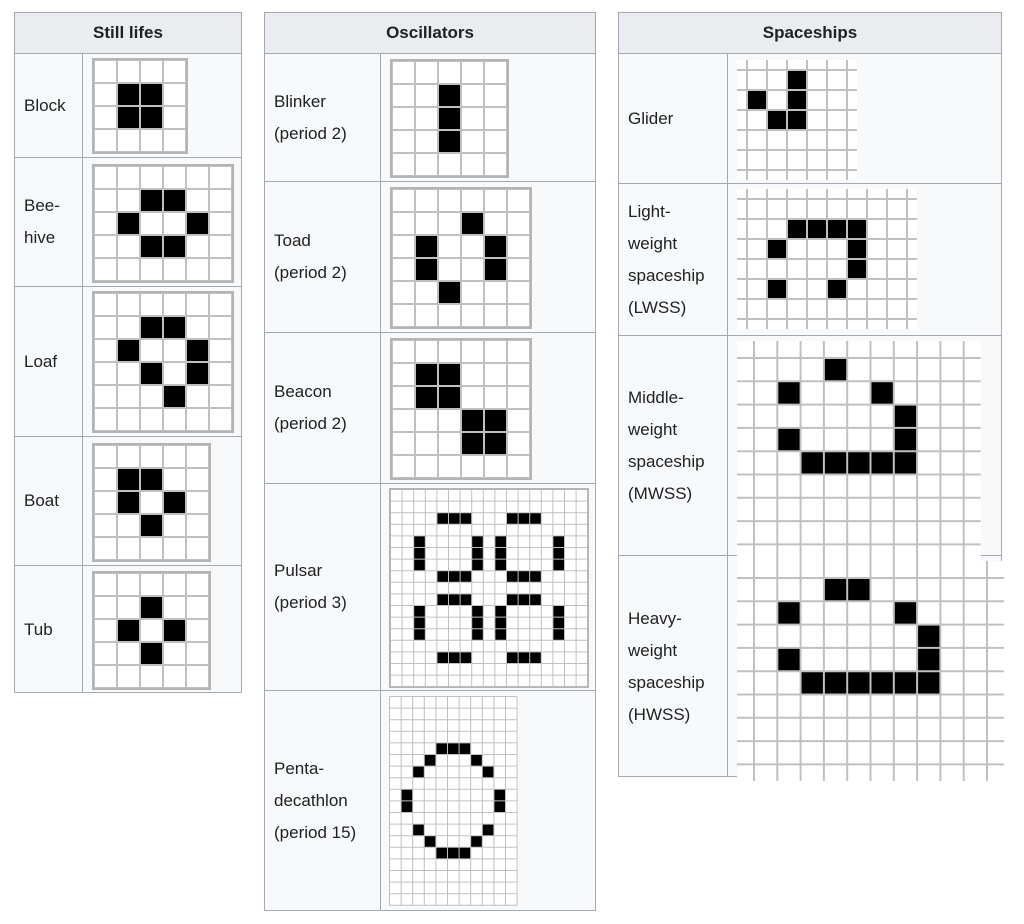  I want to click on pattern-label: Heavy- weight spaceship (HWSS), so click(673, 666).